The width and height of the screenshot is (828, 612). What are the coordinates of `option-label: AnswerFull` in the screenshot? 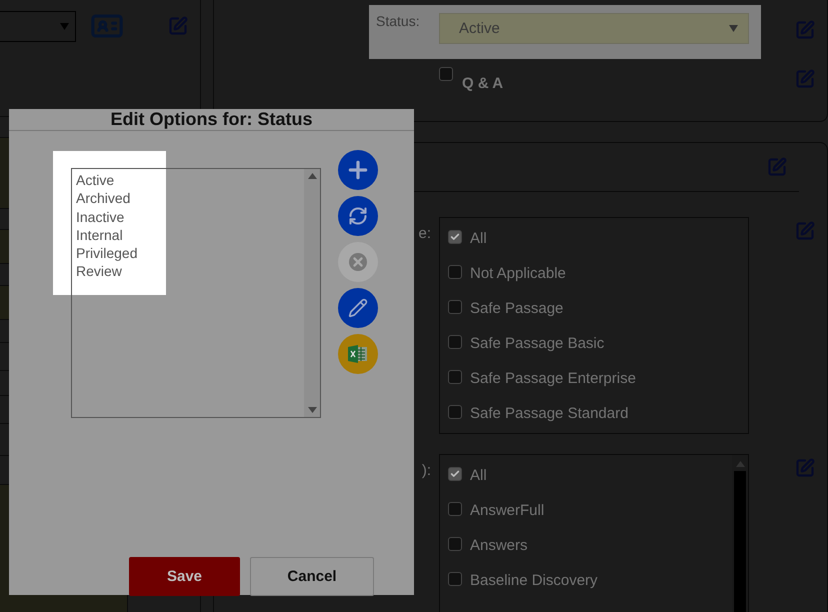 It's located at (507, 510).